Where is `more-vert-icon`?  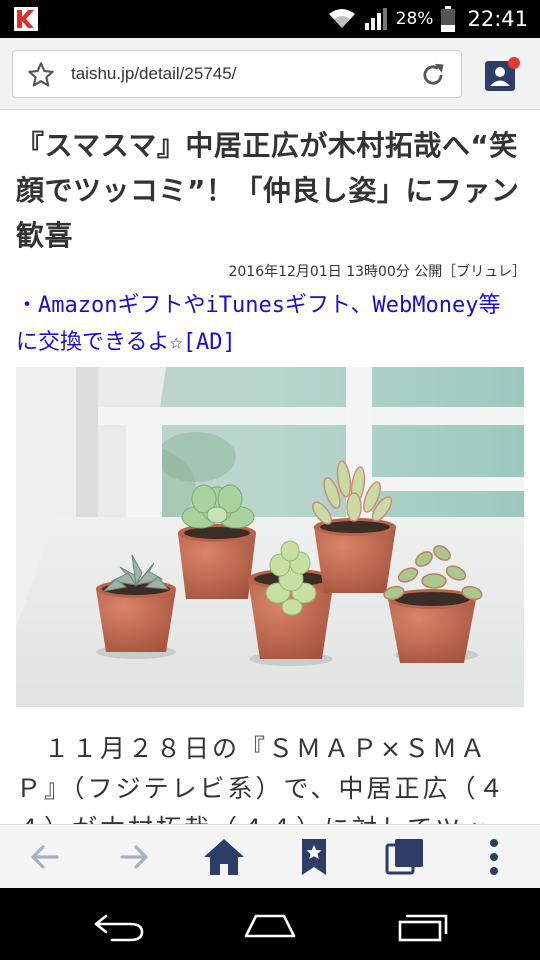 more-vert-icon is located at coordinates (494, 857).